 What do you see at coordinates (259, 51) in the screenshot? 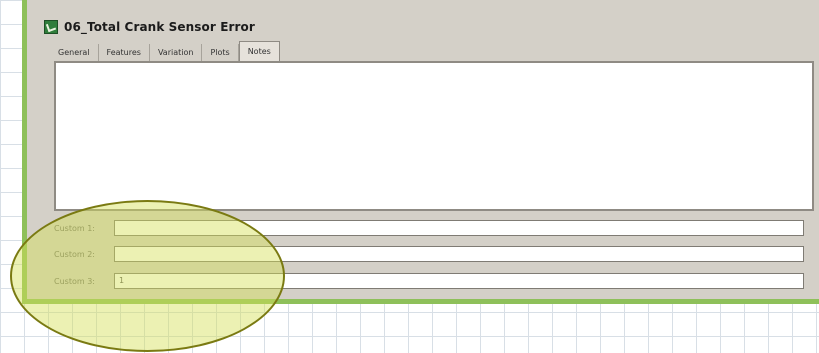
I see `tab-notes: Notes` at bounding box center [259, 51].